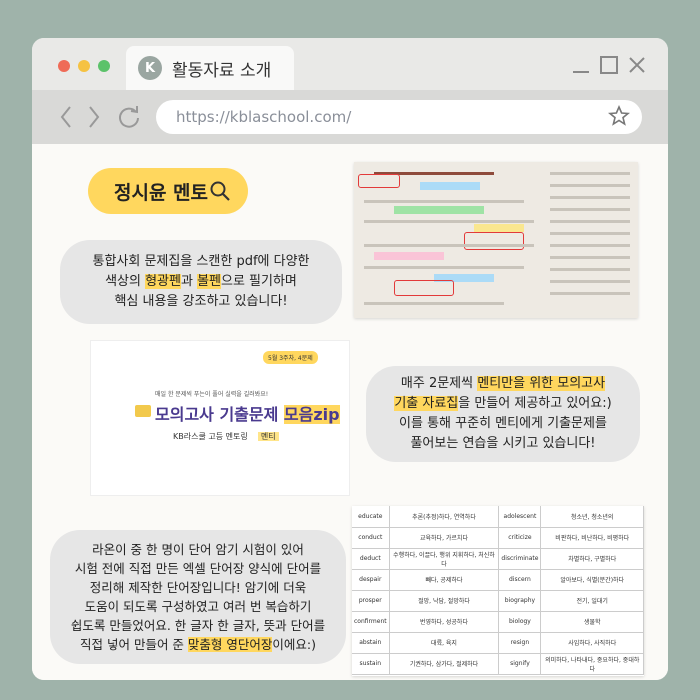 This screenshot has height=700, width=700. I want to click on table-cell: conduct, so click(371, 538).